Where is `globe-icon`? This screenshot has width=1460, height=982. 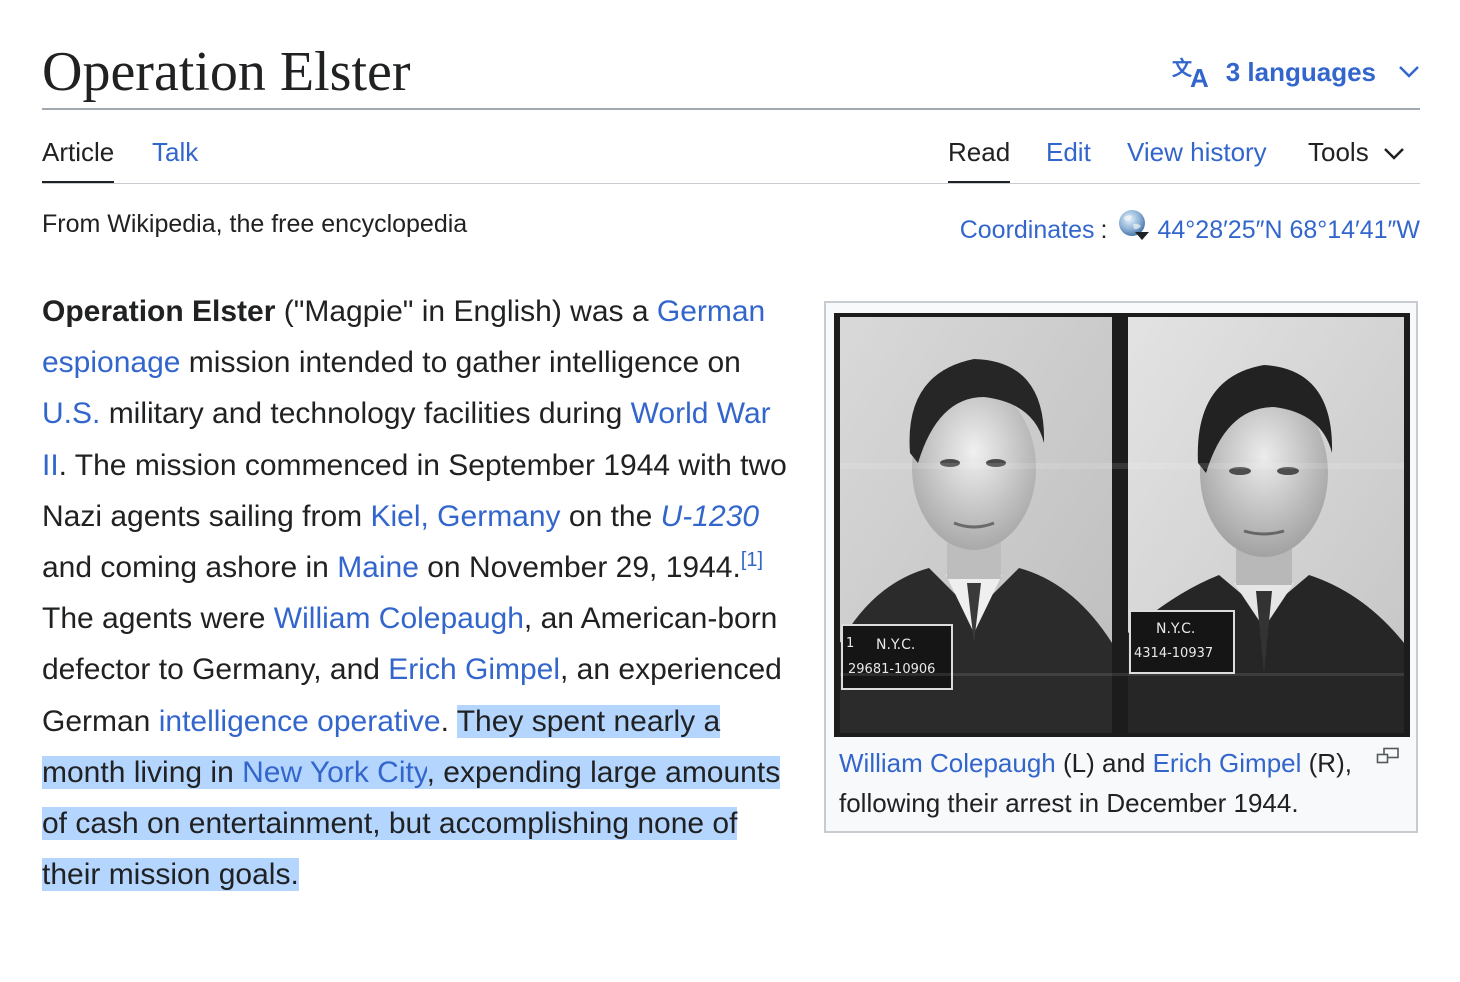
globe-icon is located at coordinates (1134, 230).